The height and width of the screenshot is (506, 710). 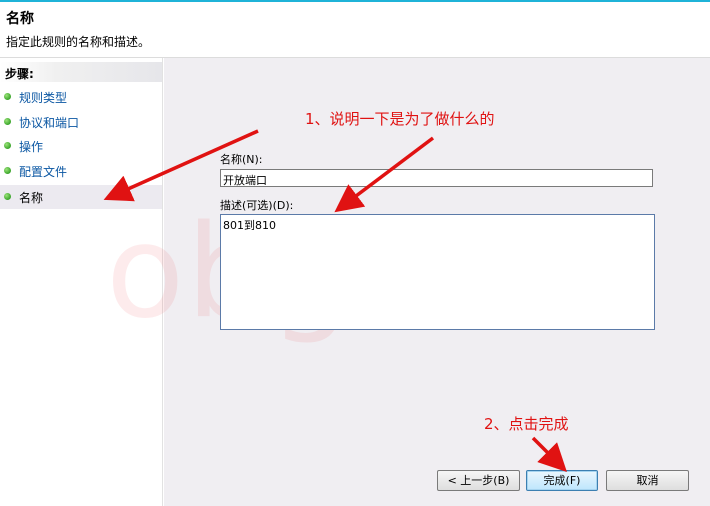 I want to click on arrow-to-name-step, so click(x=181, y=165).